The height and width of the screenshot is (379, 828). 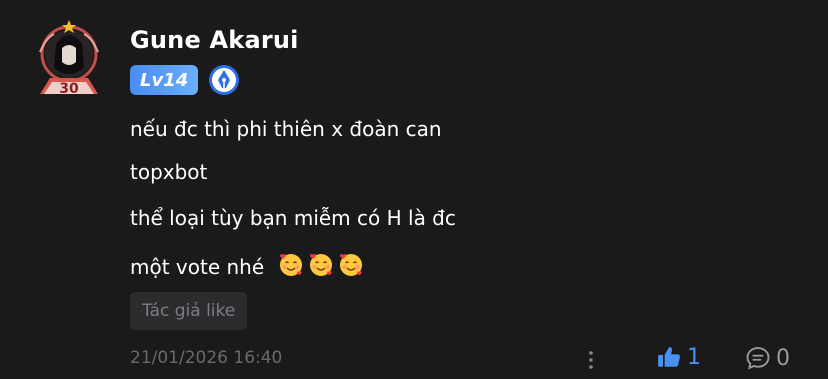 I want to click on avatar-frame: 30, so click(x=69, y=58).